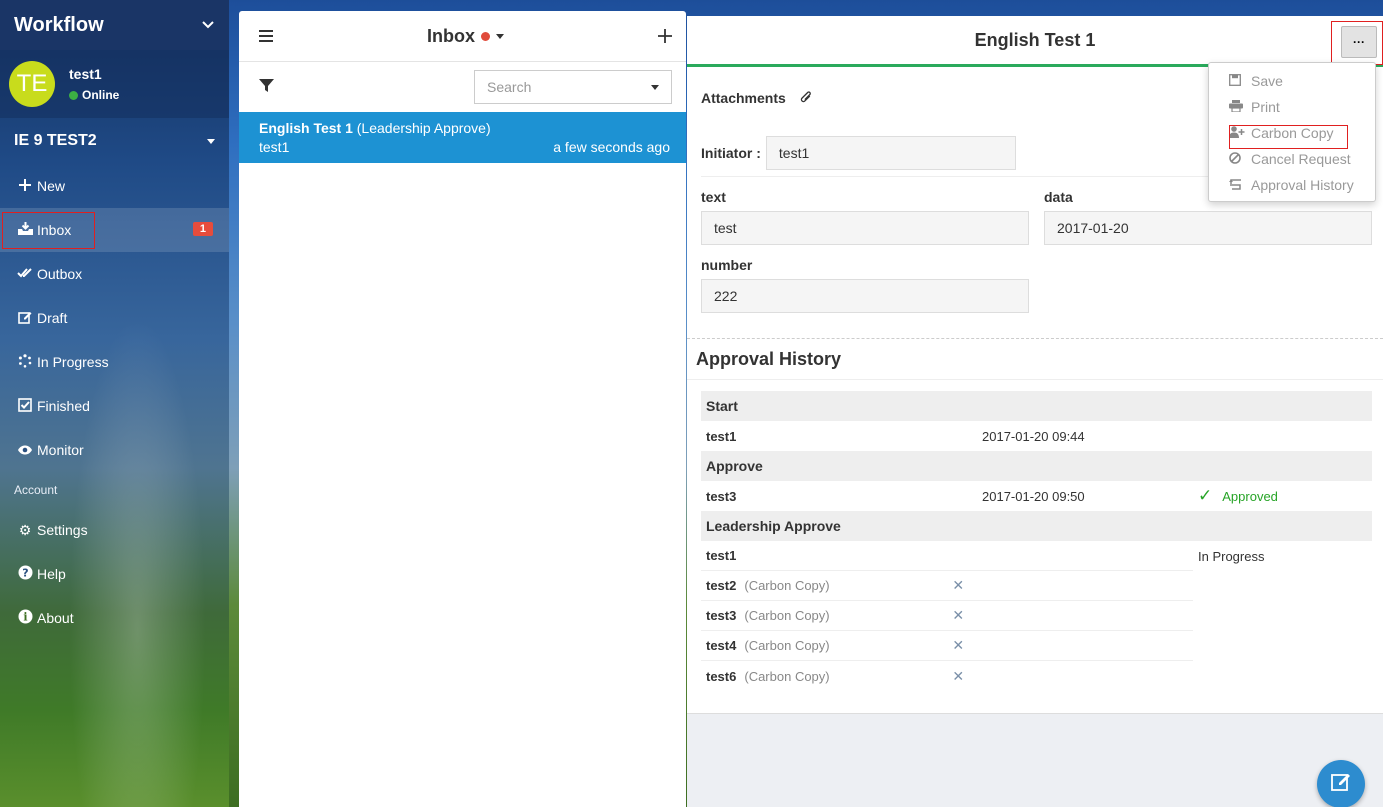 The height and width of the screenshot is (807, 1383). What do you see at coordinates (114, 230) in the screenshot?
I see `sidebar-item-inbox: Inbox 1` at bounding box center [114, 230].